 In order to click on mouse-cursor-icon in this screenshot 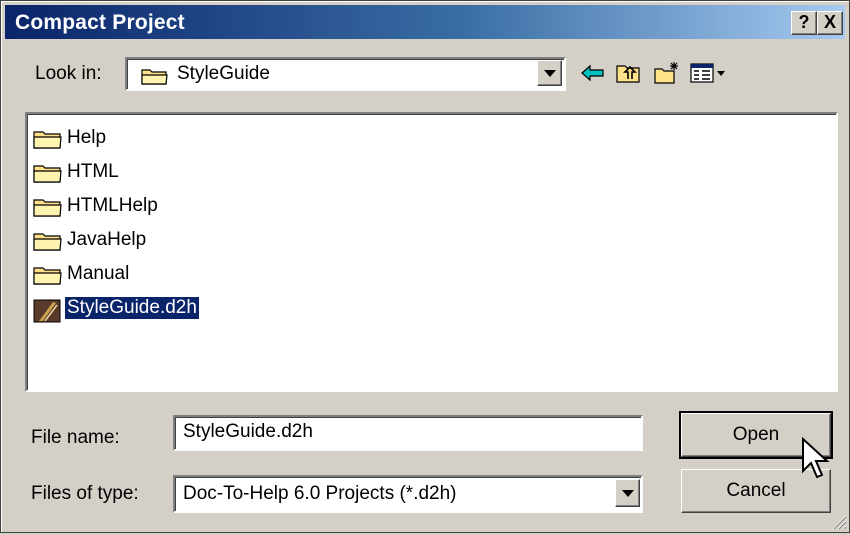, I will do `click(816, 458)`.